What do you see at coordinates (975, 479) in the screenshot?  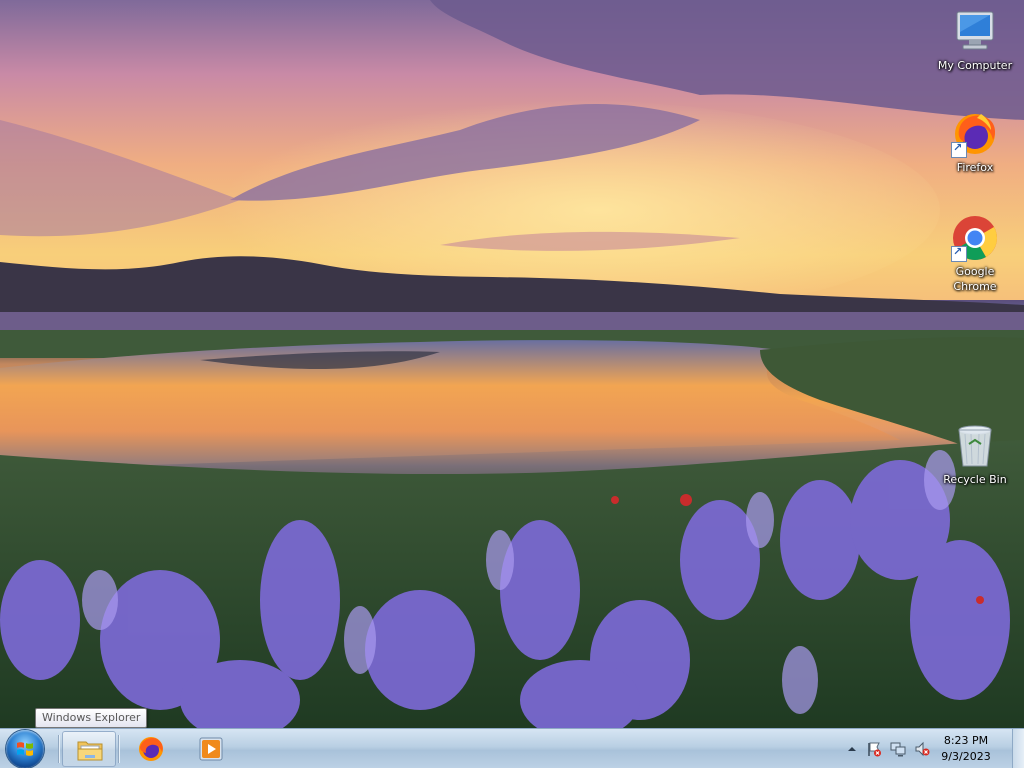 I see `desktop-icon-label: Recycle Bin` at bounding box center [975, 479].